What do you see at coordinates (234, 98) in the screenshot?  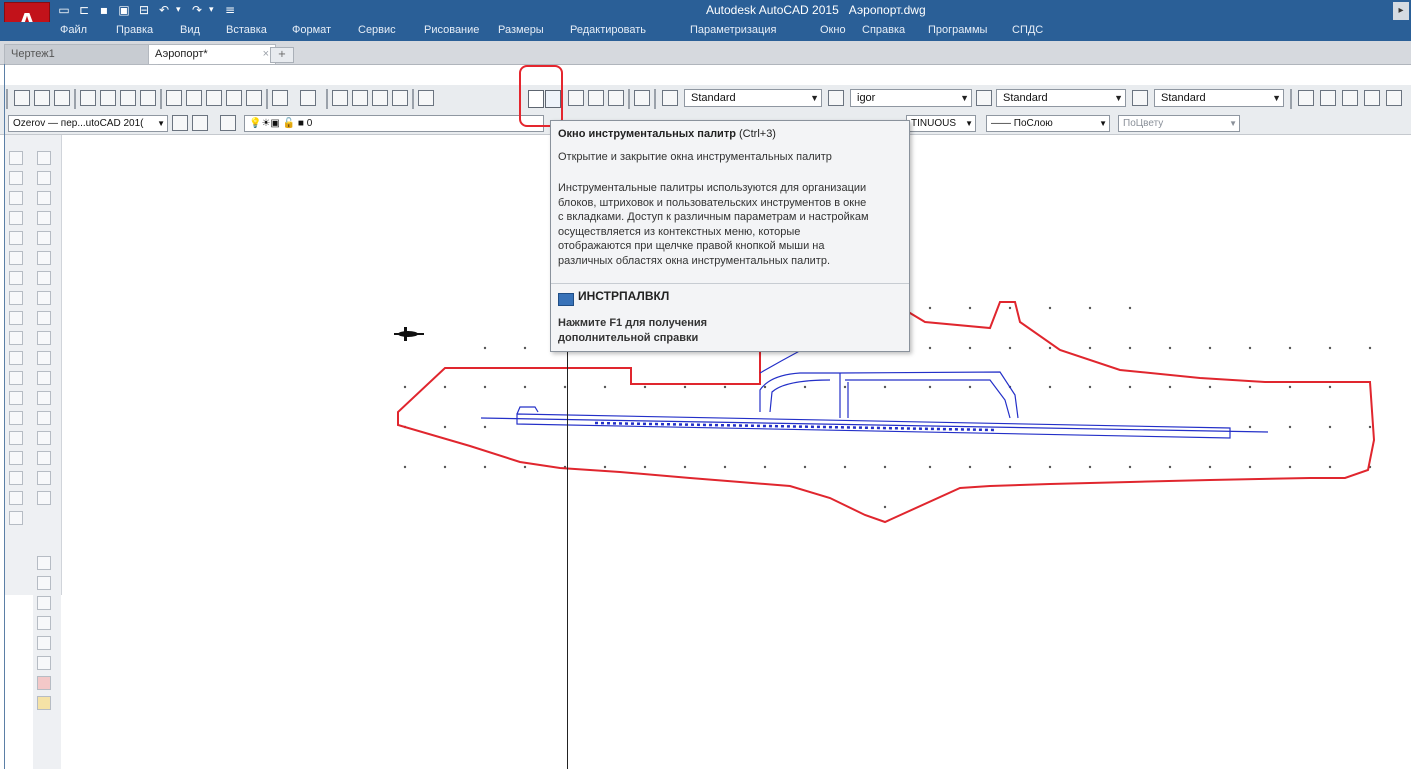 I see `paste-block-icon` at bounding box center [234, 98].